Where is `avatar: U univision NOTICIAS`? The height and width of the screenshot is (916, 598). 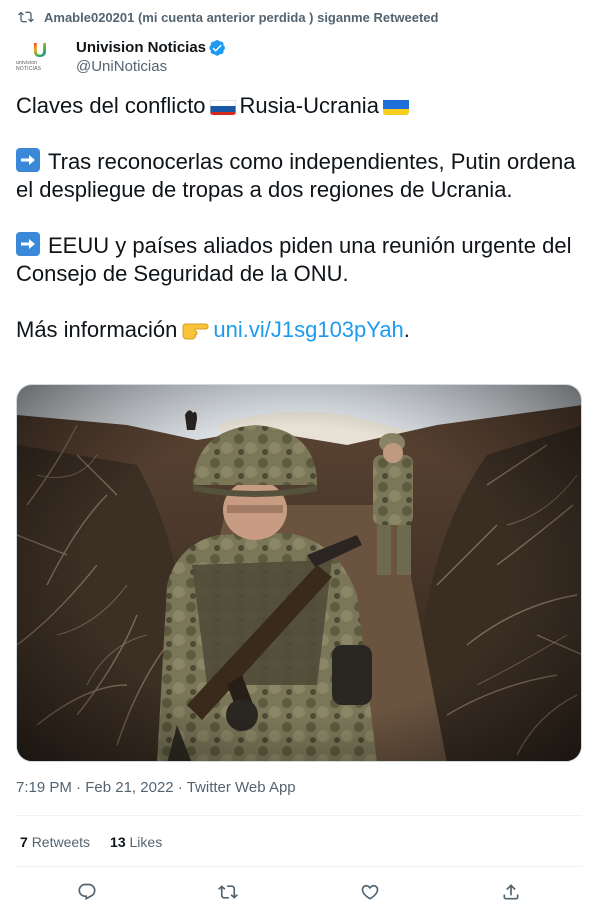
avatar: U univision NOTICIAS is located at coordinates (40, 57).